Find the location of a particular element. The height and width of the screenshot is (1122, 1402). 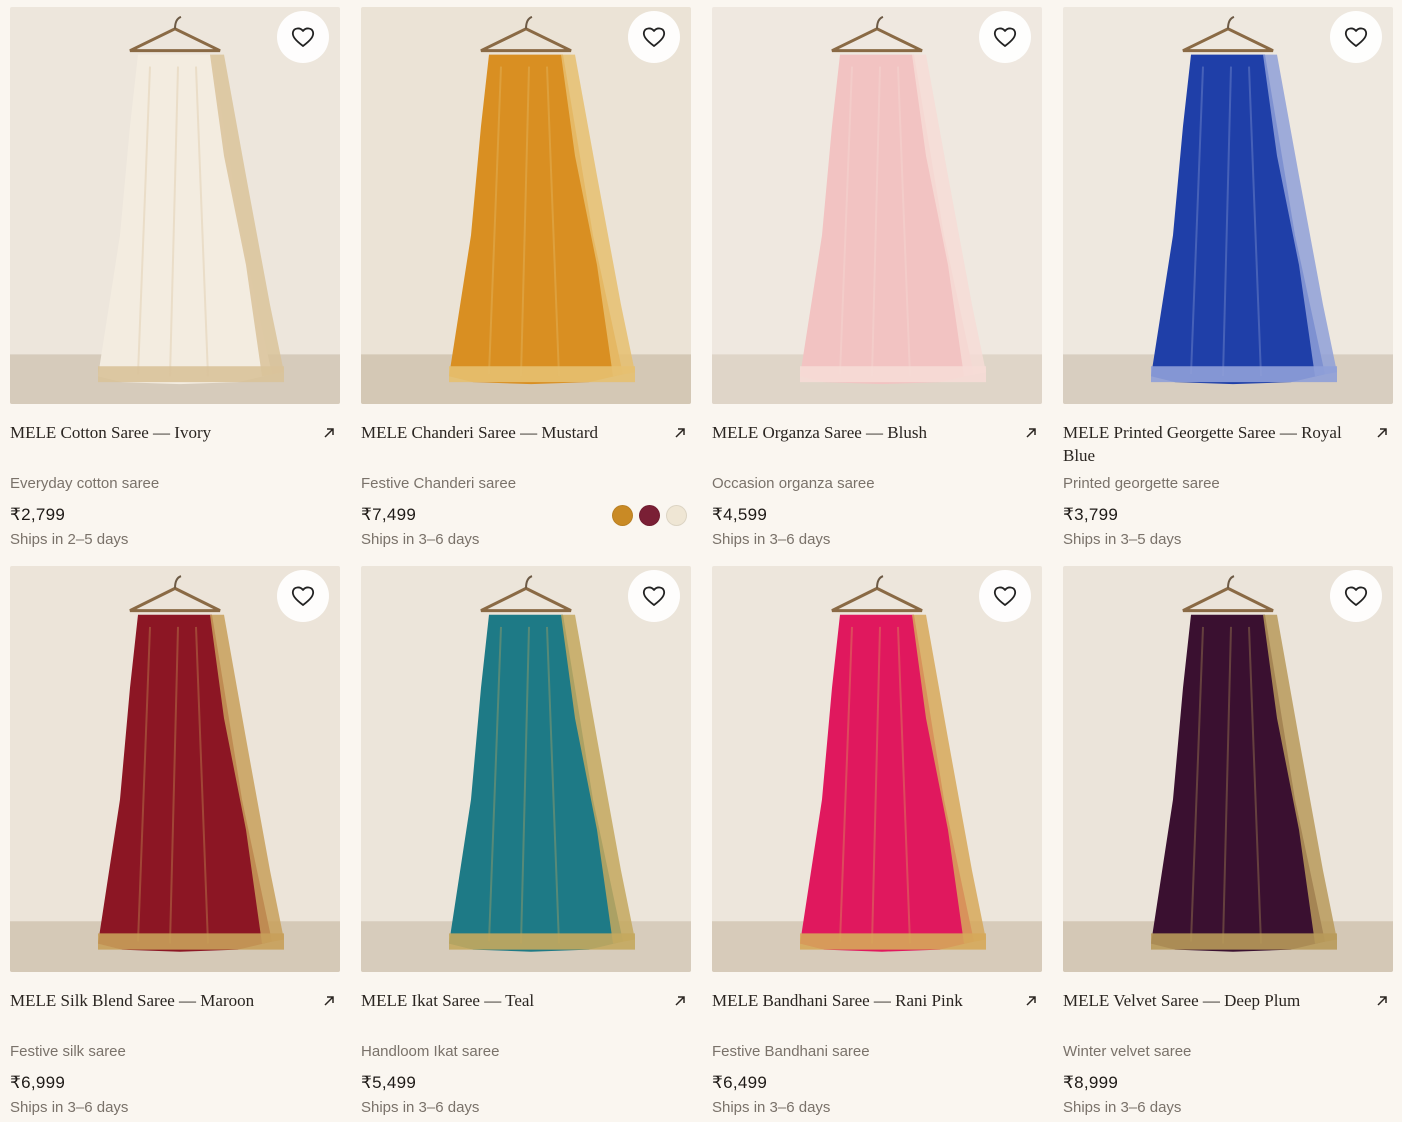

product-price: ₹6,499 is located at coordinates (740, 1082).